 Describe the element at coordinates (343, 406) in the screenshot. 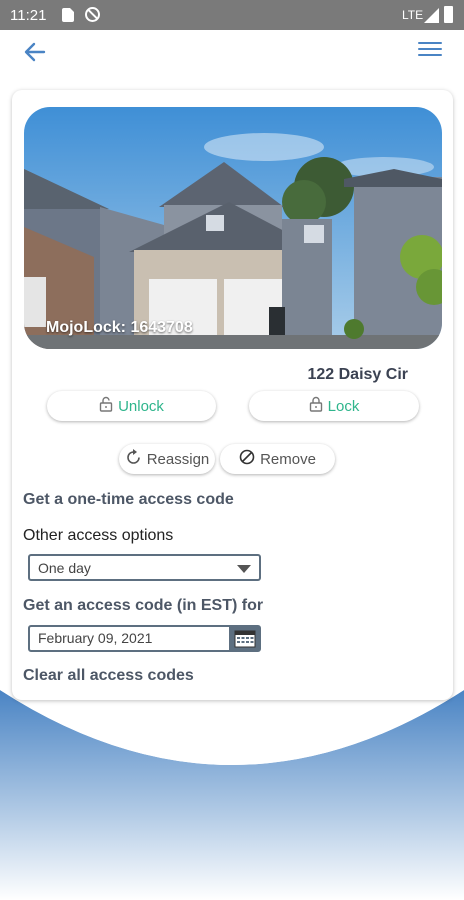

I see `lock-label: Lock` at that location.